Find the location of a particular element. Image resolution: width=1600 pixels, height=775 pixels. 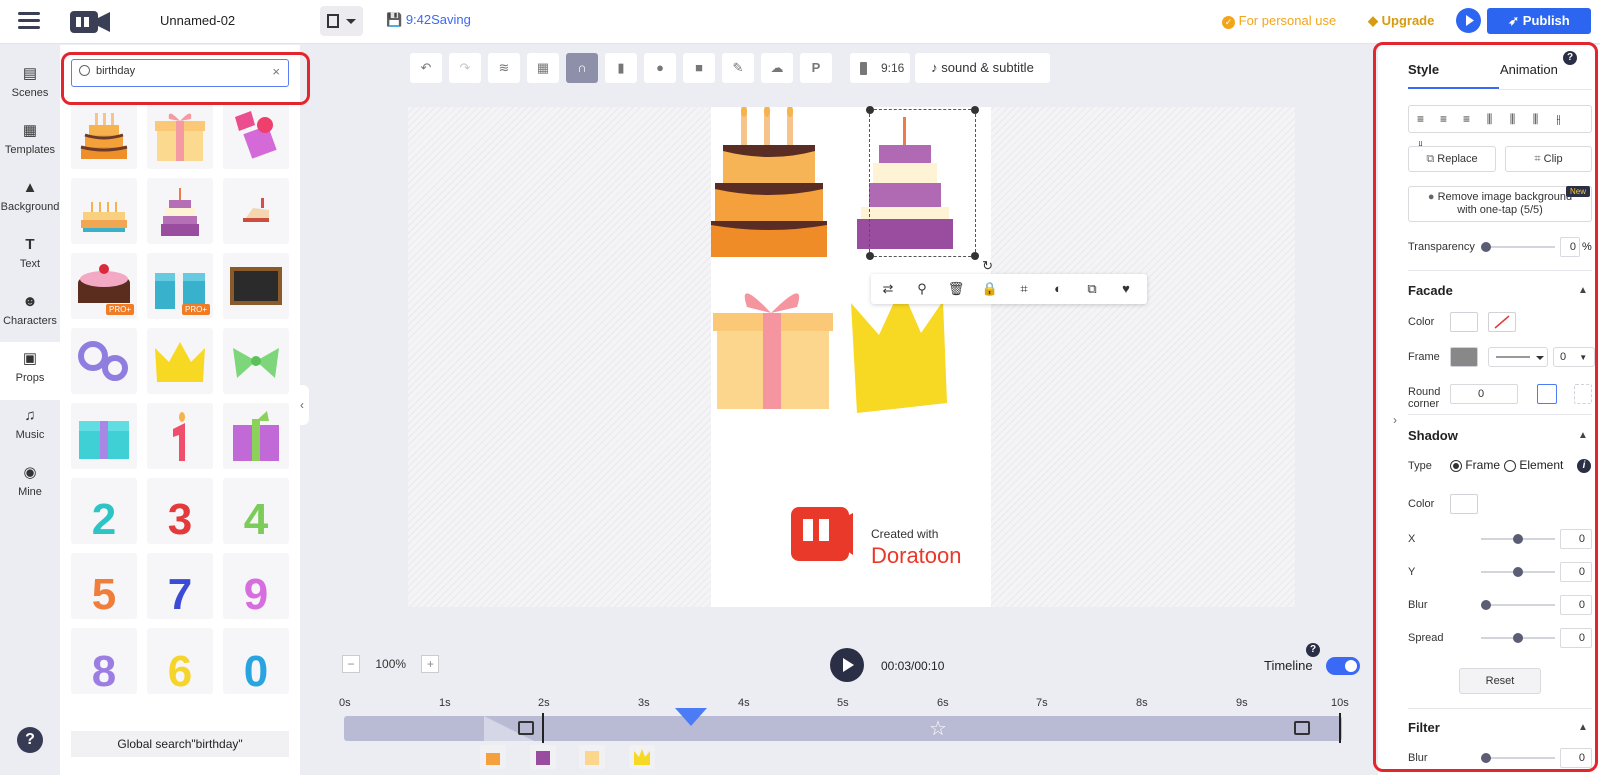

prop-crown is located at coordinates (180, 361).